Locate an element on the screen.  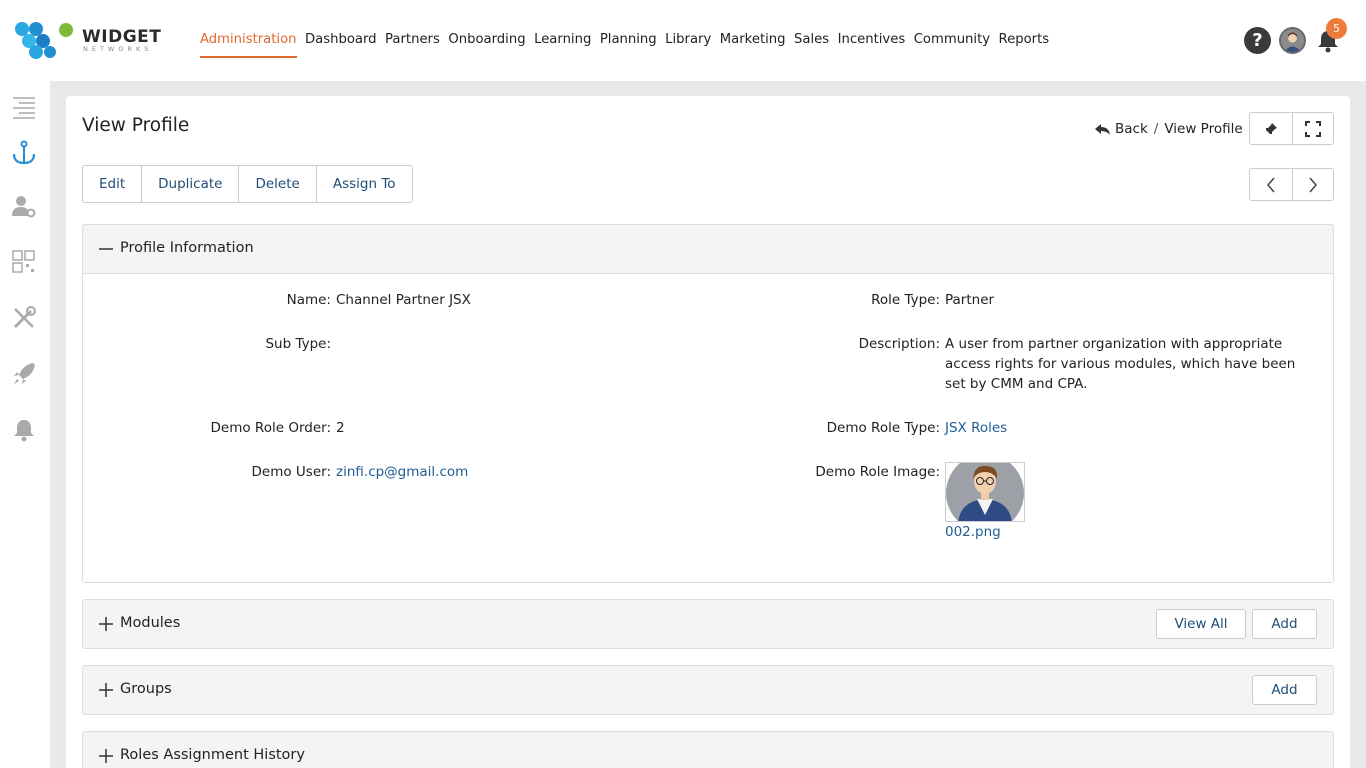
collapse-icon is located at coordinates (106, 249).